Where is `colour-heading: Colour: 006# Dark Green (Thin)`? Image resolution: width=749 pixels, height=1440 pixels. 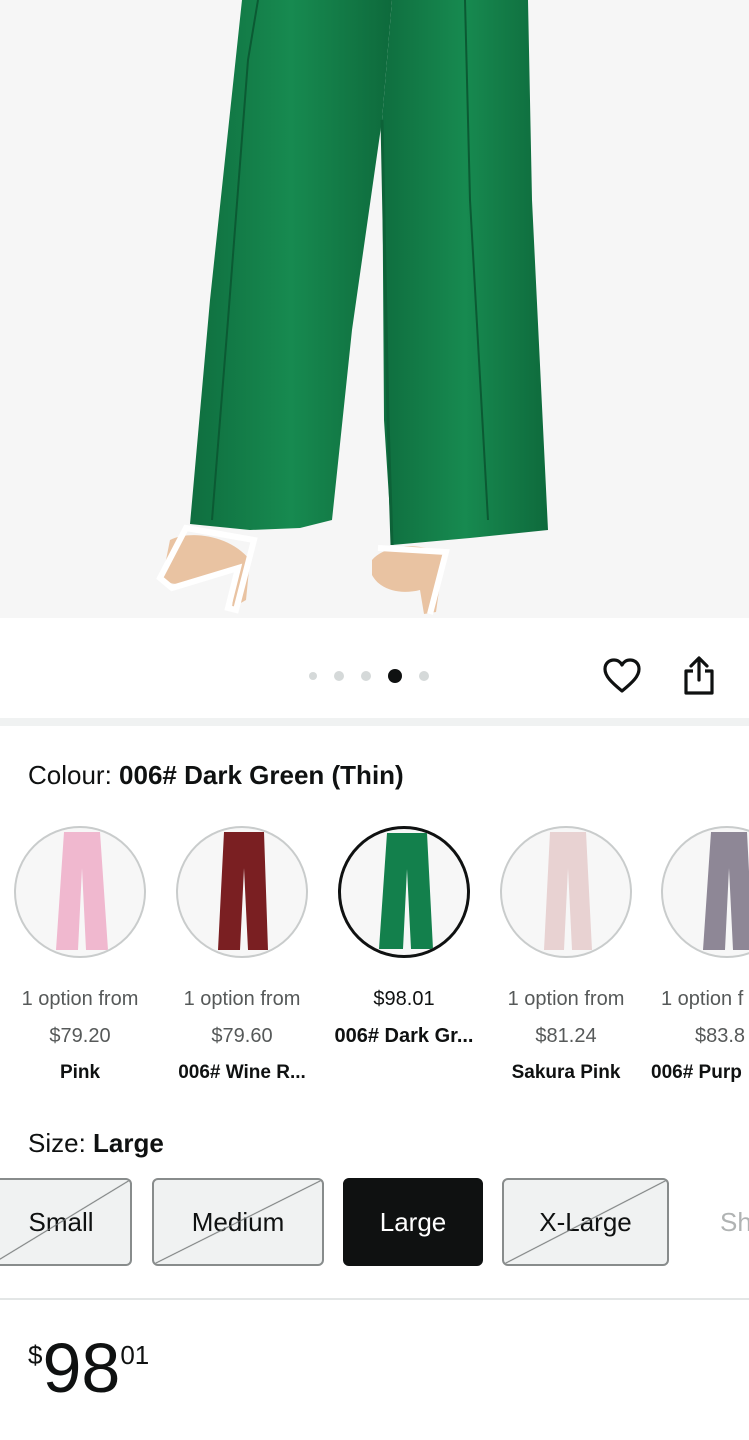
colour-heading: Colour: 006# Dark Green (Thin) is located at coordinates (216, 775).